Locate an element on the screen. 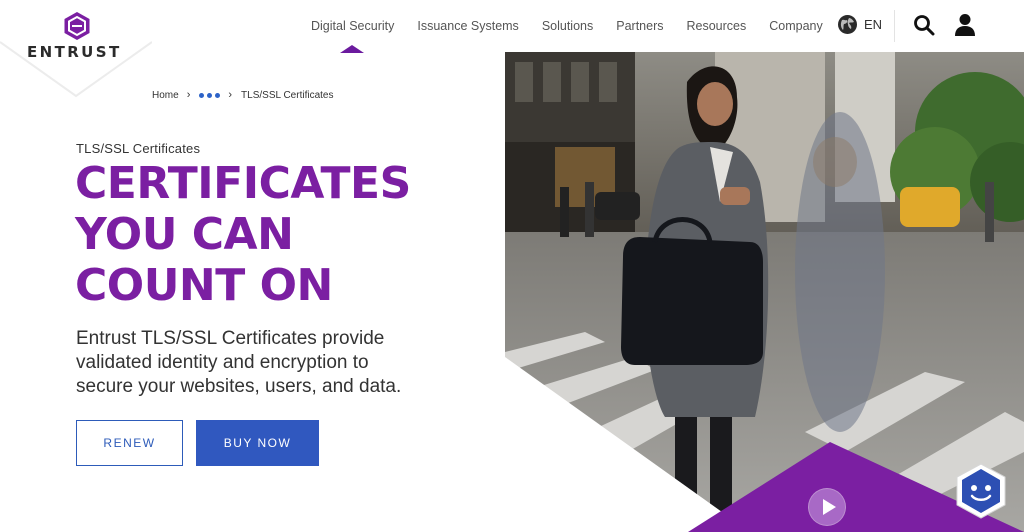  search-icon is located at coordinates (924, 25).